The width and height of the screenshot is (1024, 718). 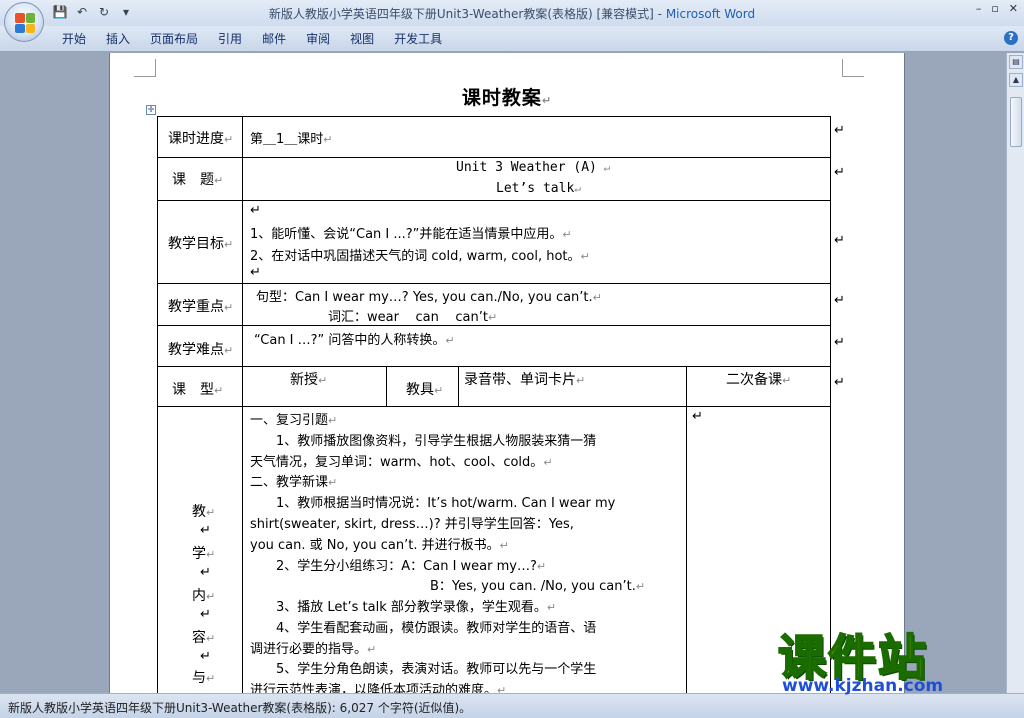 I want to click on content-line: B：Yes, you can. /No, you can’t.↵, so click(x=538, y=586).